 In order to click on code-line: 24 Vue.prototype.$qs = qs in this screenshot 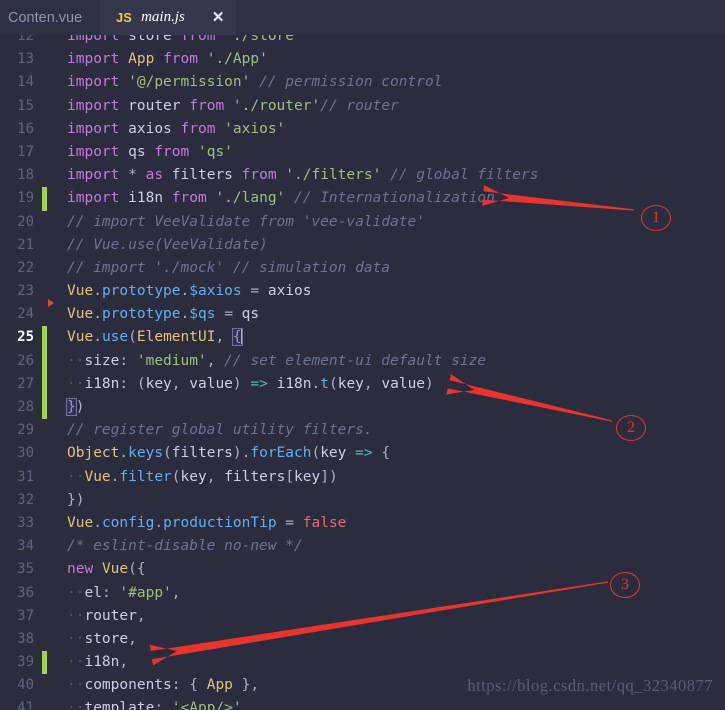, I will do `click(362, 314)`.